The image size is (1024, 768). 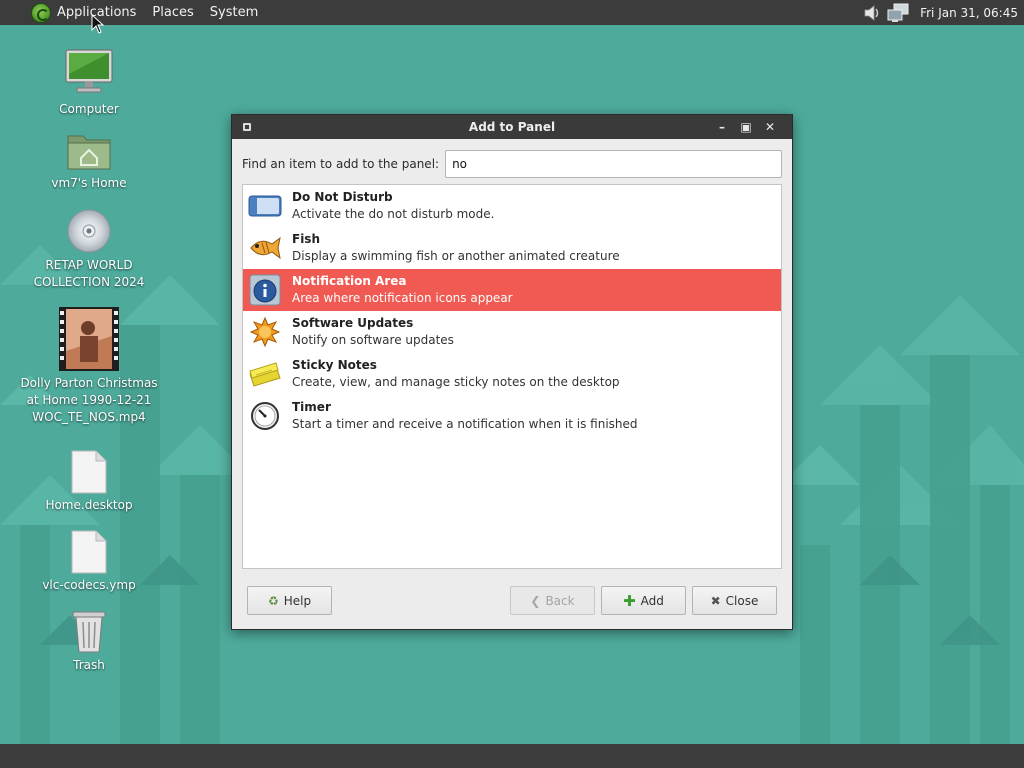 I want to click on close-x-icon: ✖, so click(x=715, y=600).